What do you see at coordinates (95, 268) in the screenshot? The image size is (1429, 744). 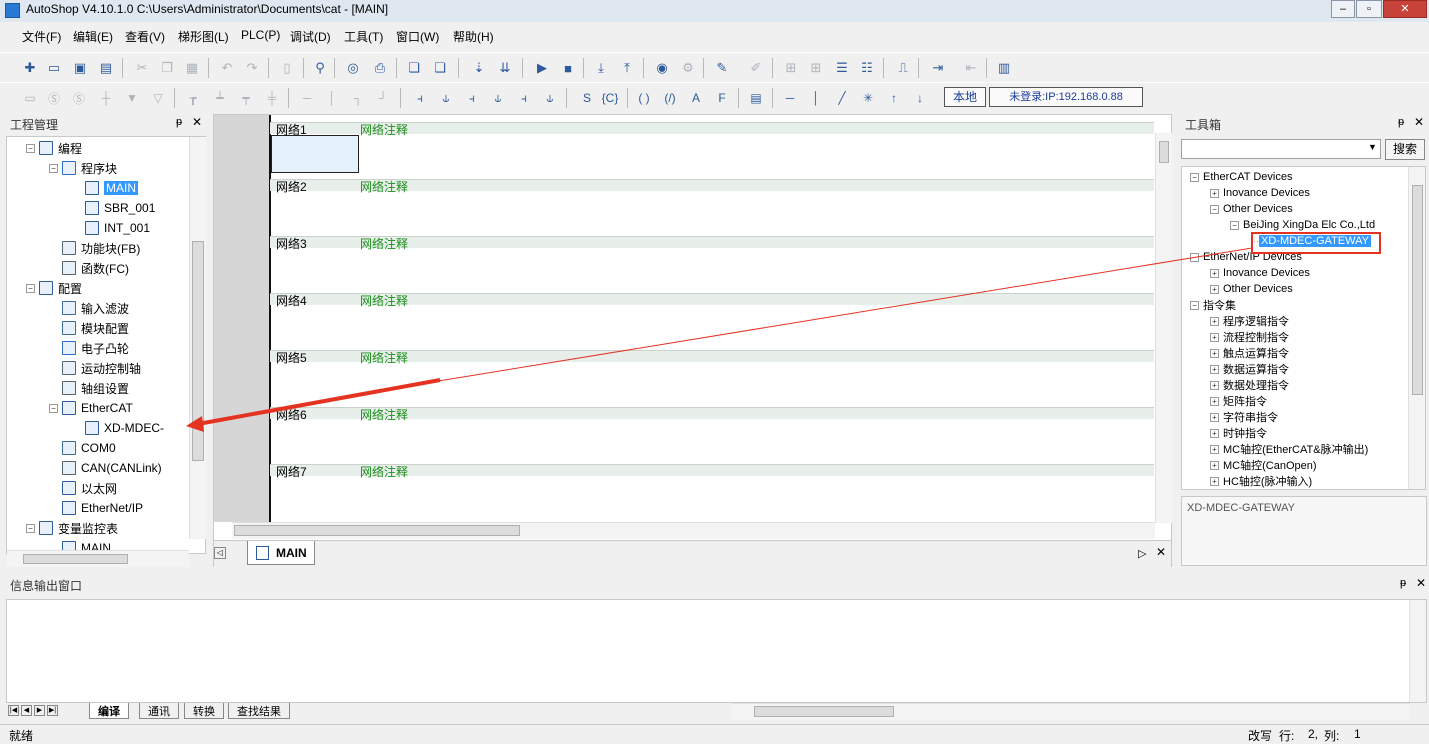 I see `project-tree-item: 函数(FC)` at bounding box center [95, 268].